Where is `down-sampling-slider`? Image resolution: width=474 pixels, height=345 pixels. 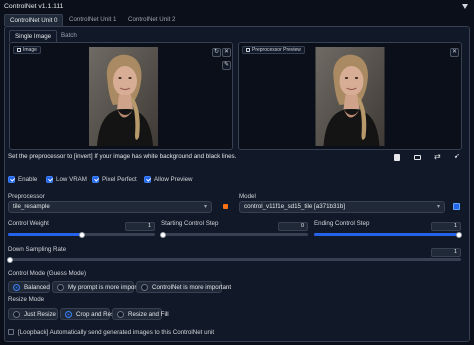 down-sampling-slider is located at coordinates (234, 259).